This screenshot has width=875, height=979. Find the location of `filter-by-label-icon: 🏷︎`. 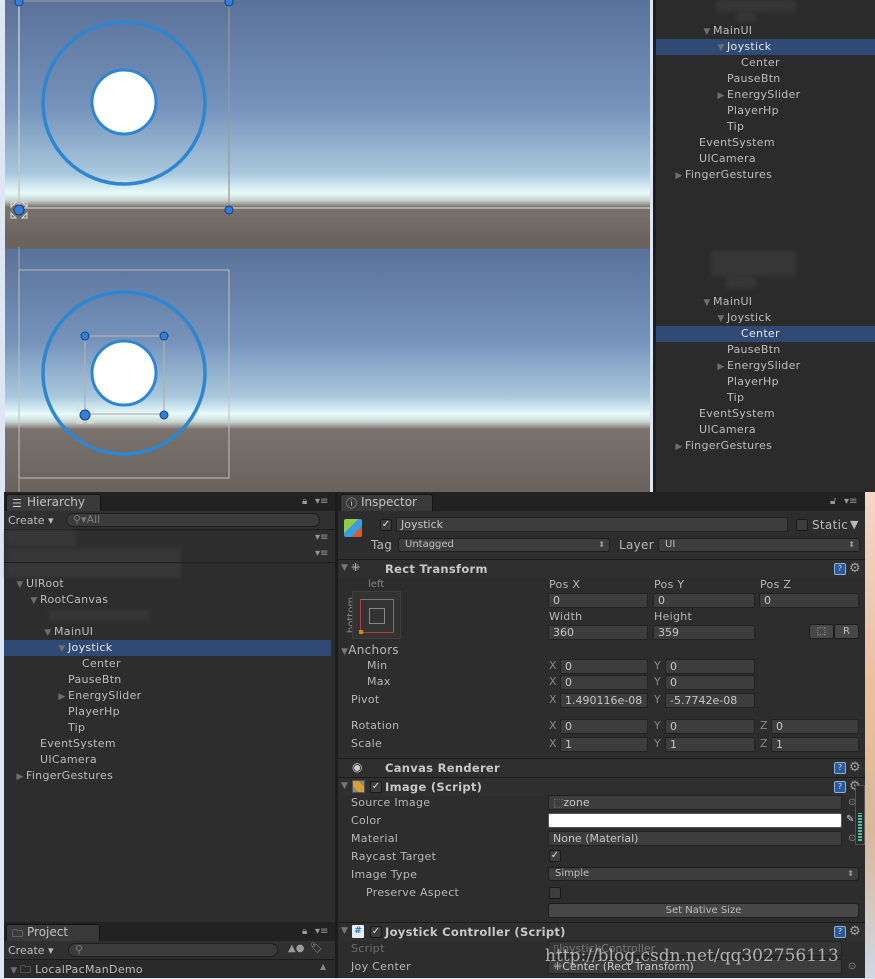

filter-by-label-icon: 🏷︎ is located at coordinates (316, 948).